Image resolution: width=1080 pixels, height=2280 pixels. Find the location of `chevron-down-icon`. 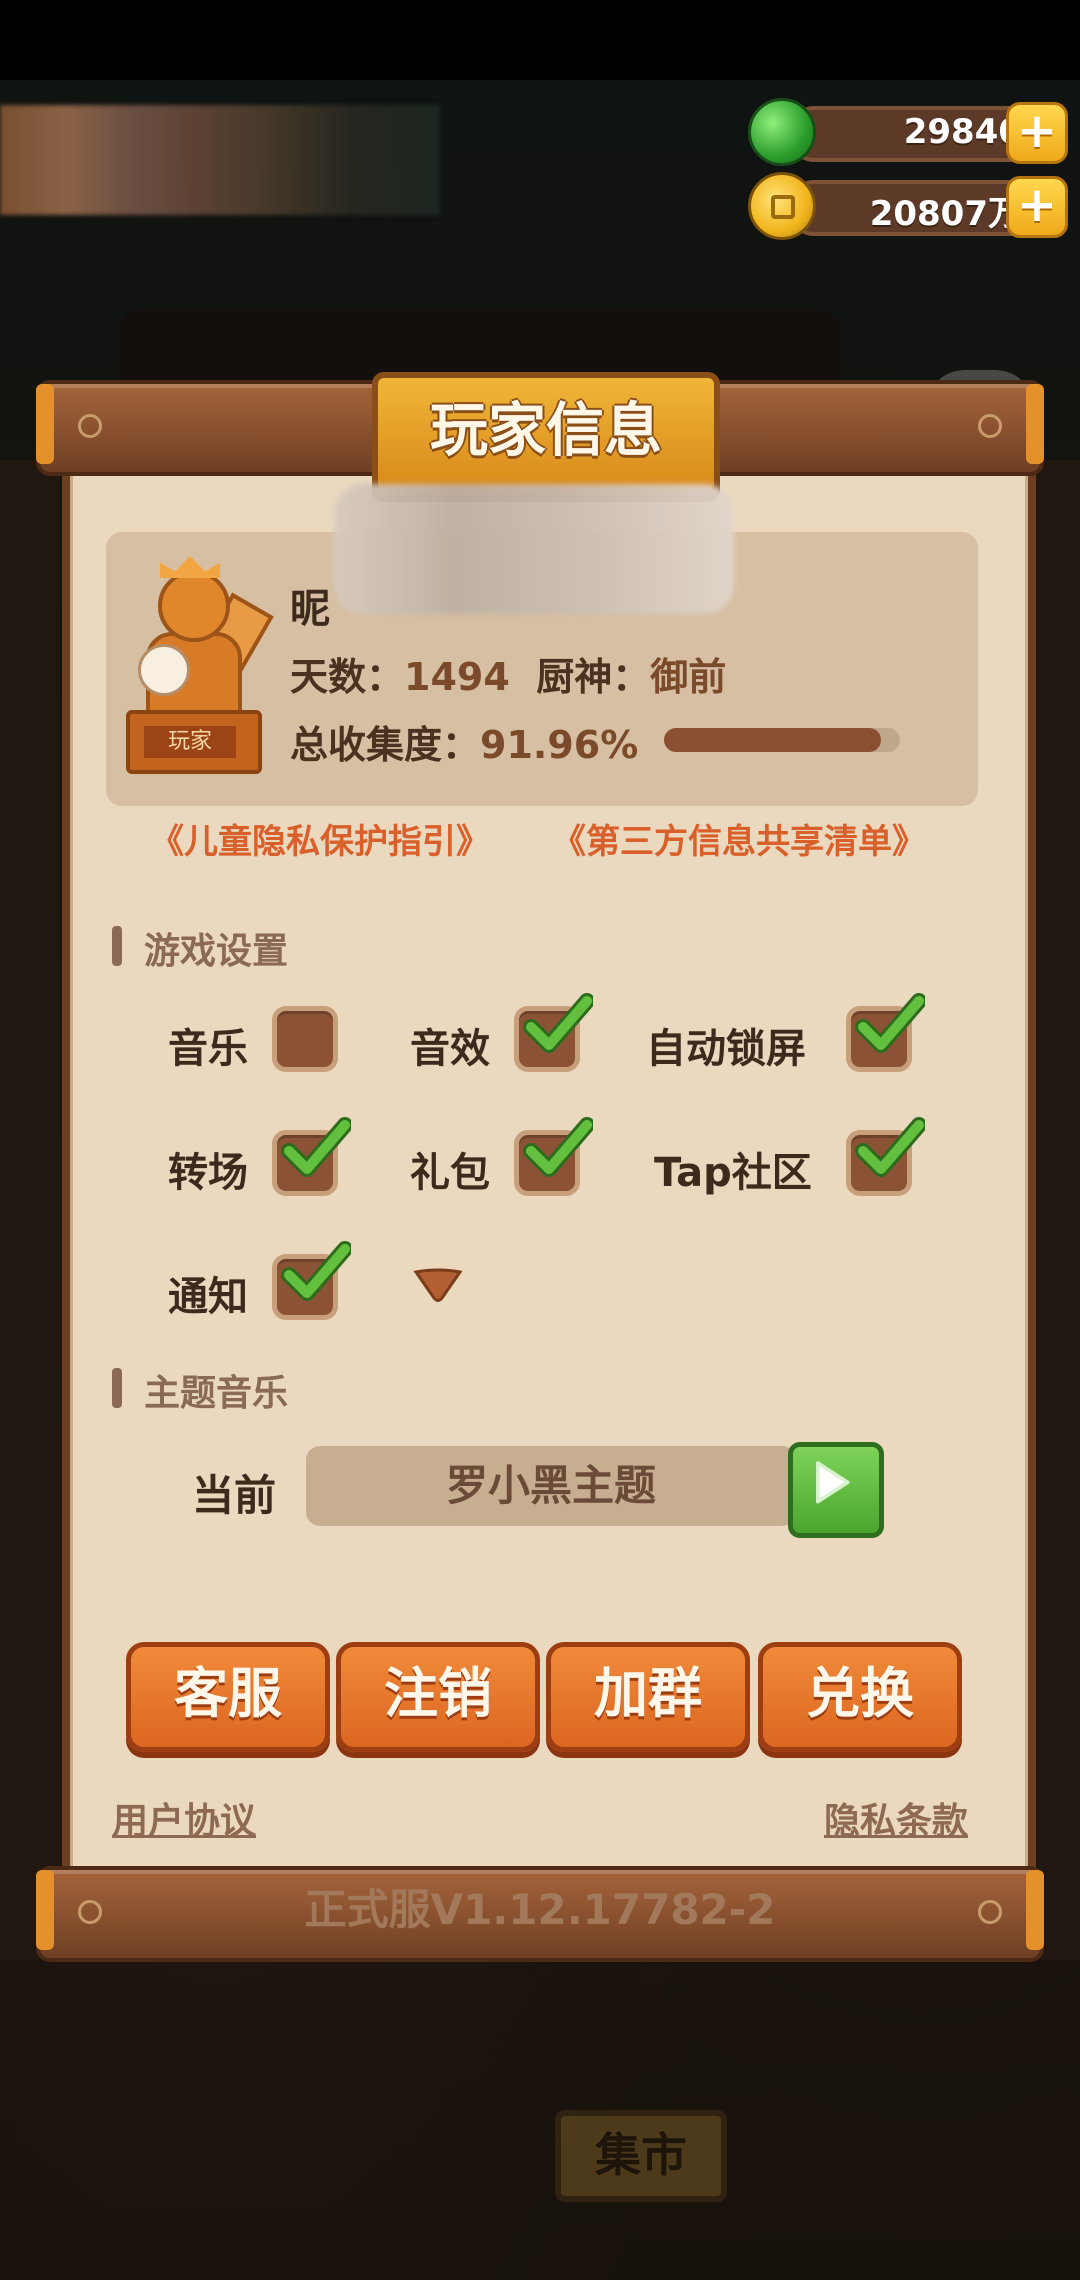

chevron-down-icon is located at coordinates (438, 1285).